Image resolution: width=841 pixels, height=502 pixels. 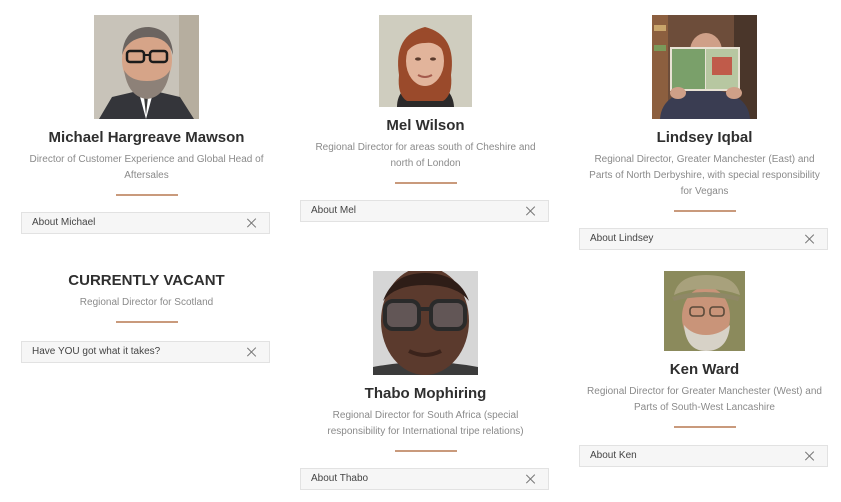 I want to click on about-lindsey-toggle: About Lindsey, so click(x=703, y=239).